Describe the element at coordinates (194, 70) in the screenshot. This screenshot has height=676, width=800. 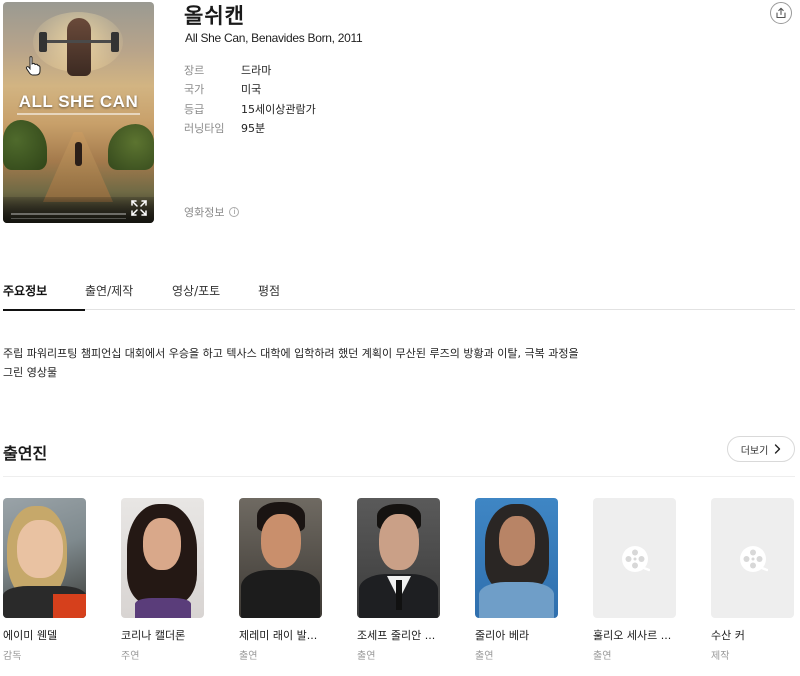
I see `meta-label: 장르` at that location.